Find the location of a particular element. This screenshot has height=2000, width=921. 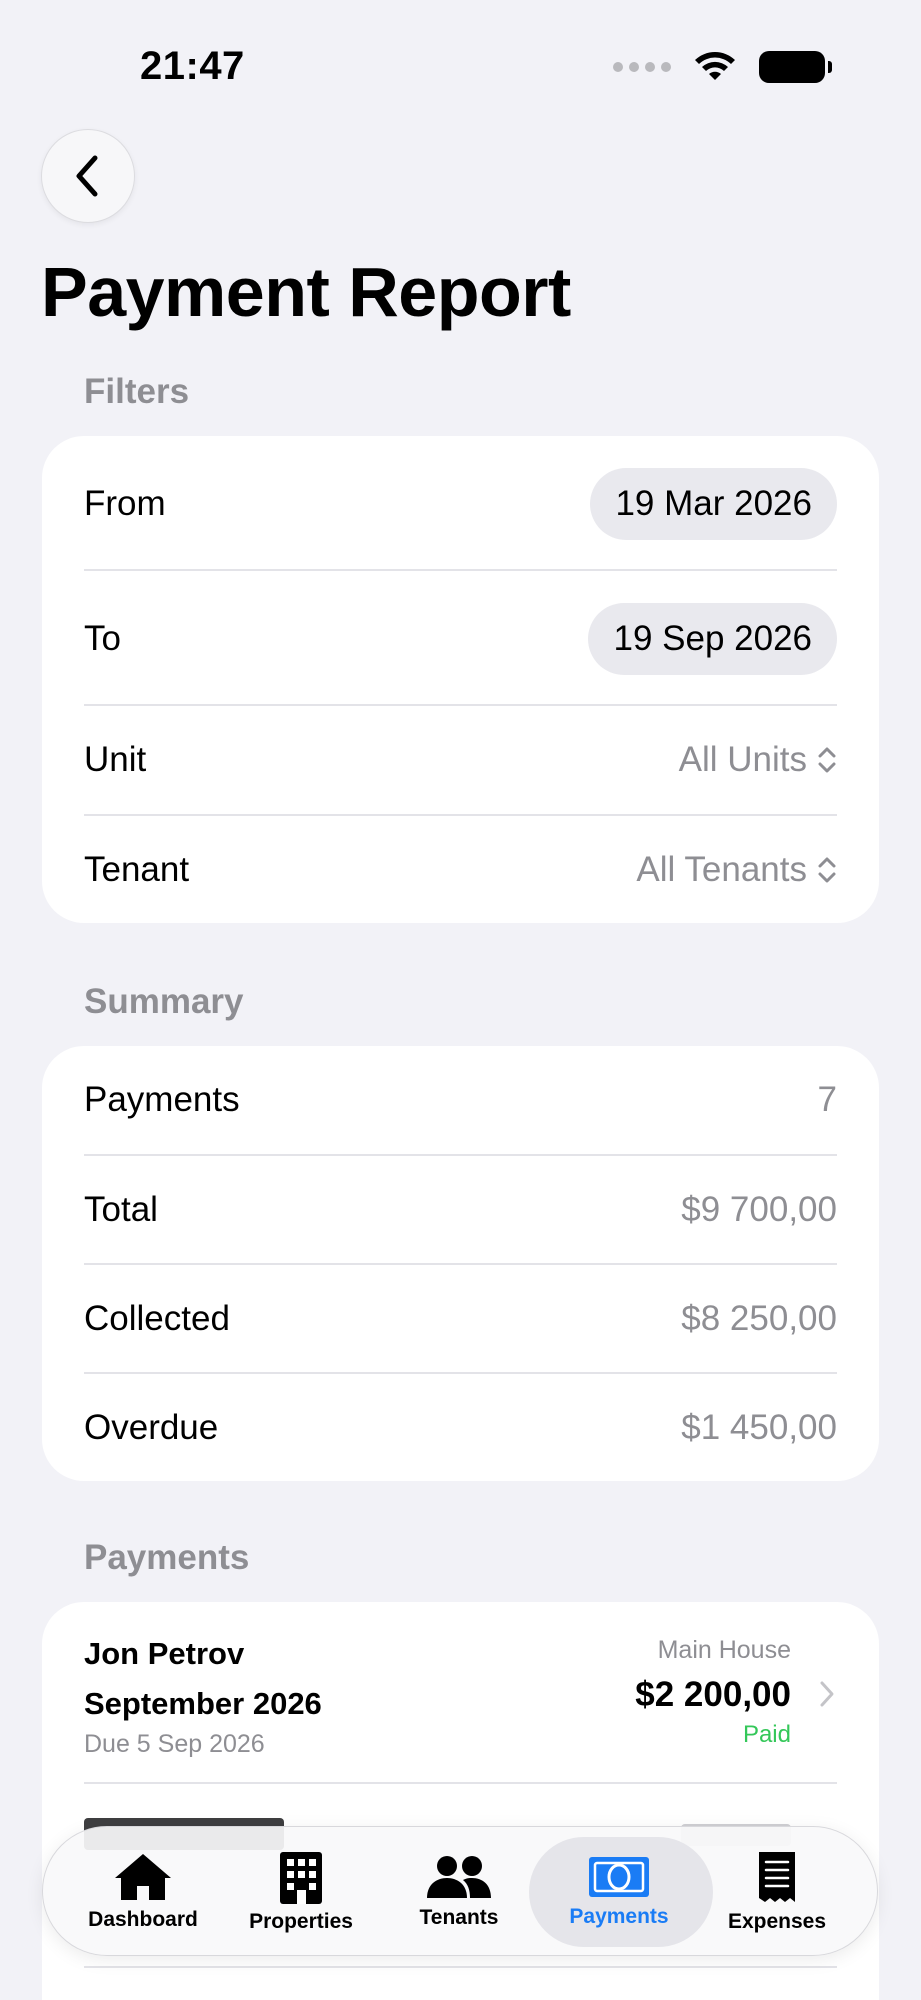

tab-payments: Payments is located at coordinates (619, 1892).